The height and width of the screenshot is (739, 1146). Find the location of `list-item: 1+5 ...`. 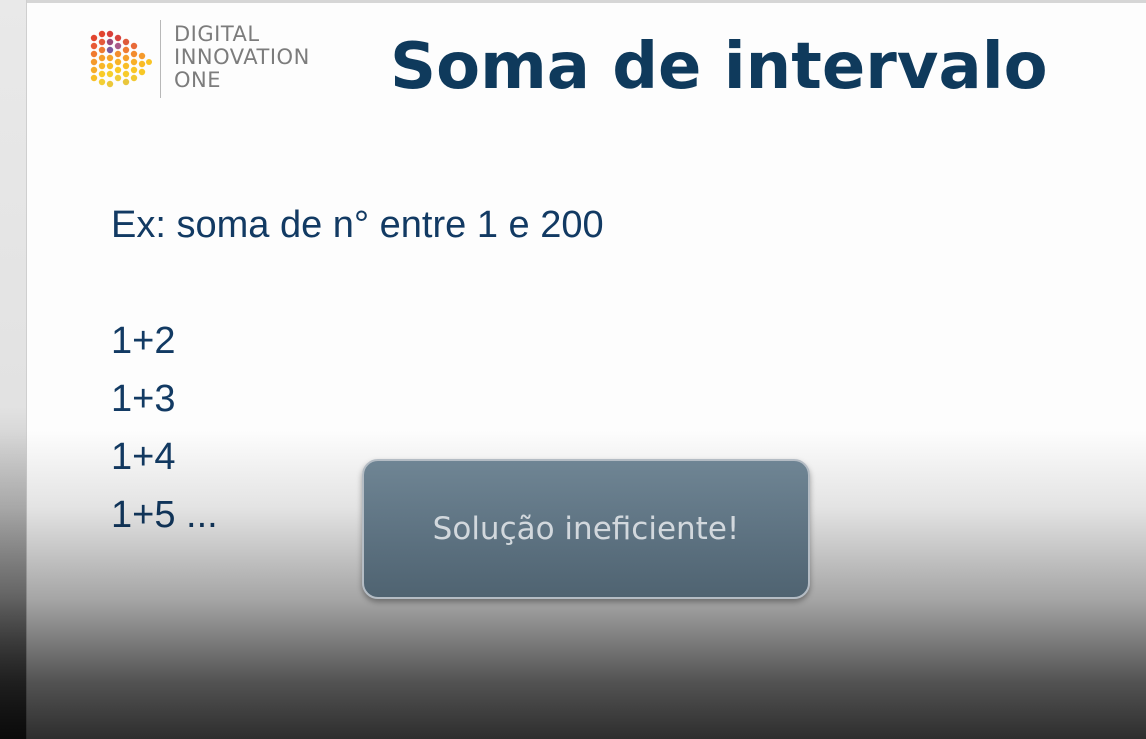

list-item: 1+5 ... is located at coordinates (164, 515).